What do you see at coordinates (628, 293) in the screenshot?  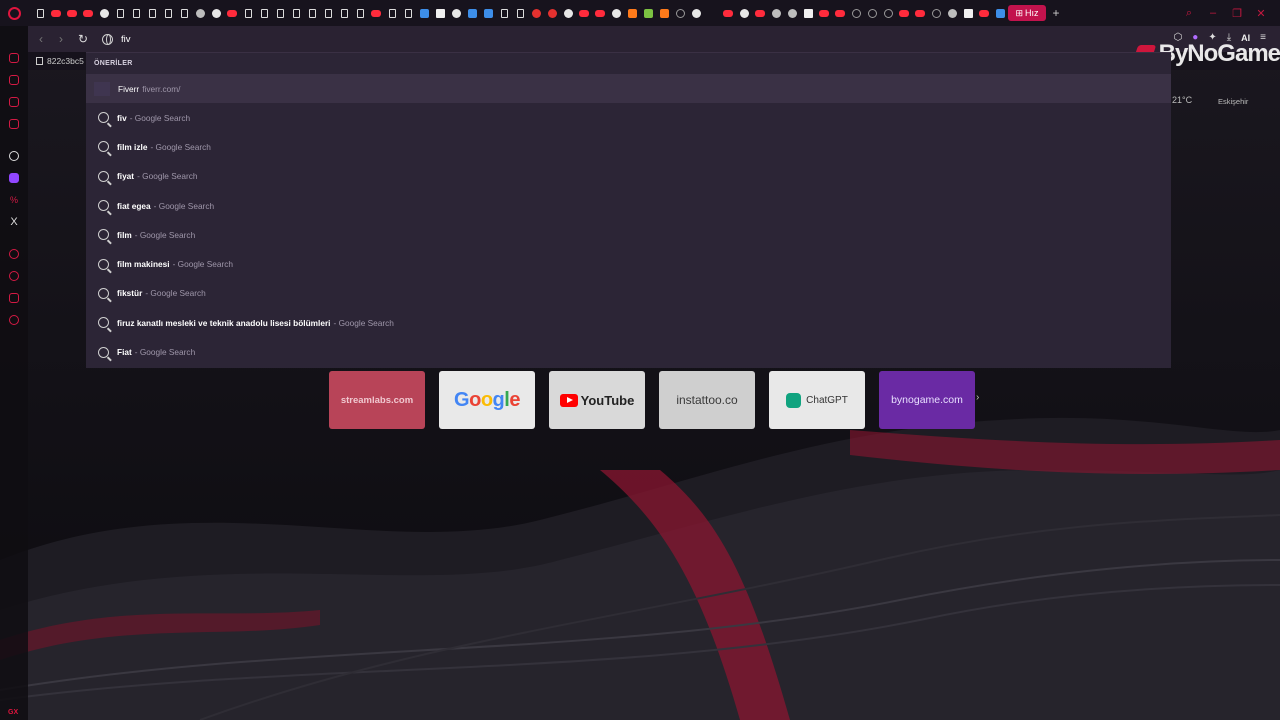 I see `suggestion-item: fikstür - Google Search` at bounding box center [628, 293].